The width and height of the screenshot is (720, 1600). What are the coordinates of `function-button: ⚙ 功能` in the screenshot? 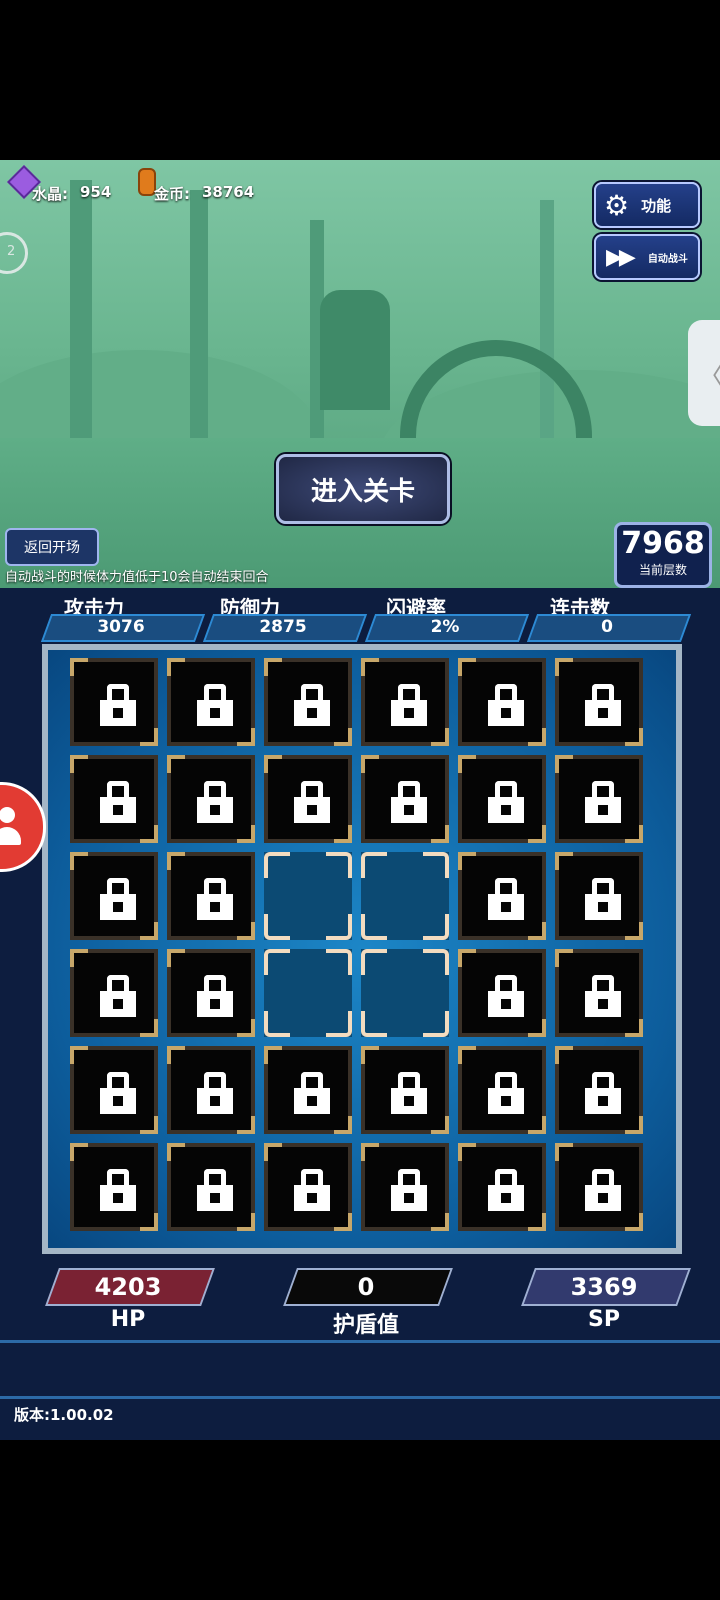 It's located at (647, 205).